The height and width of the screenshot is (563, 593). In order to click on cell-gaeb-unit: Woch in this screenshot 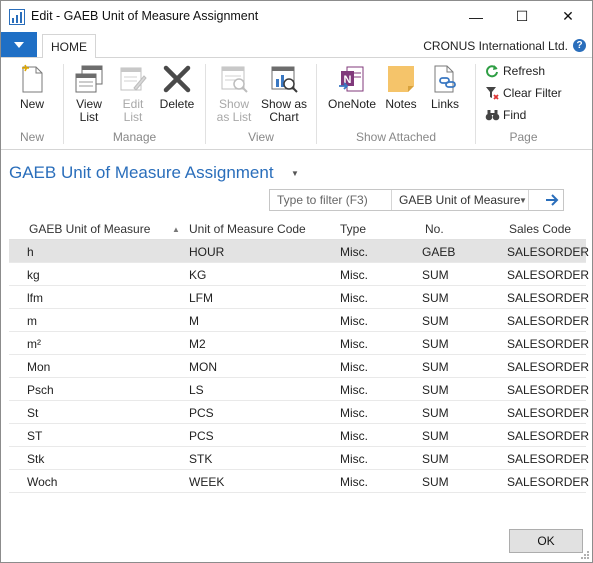, I will do `click(42, 482)`.